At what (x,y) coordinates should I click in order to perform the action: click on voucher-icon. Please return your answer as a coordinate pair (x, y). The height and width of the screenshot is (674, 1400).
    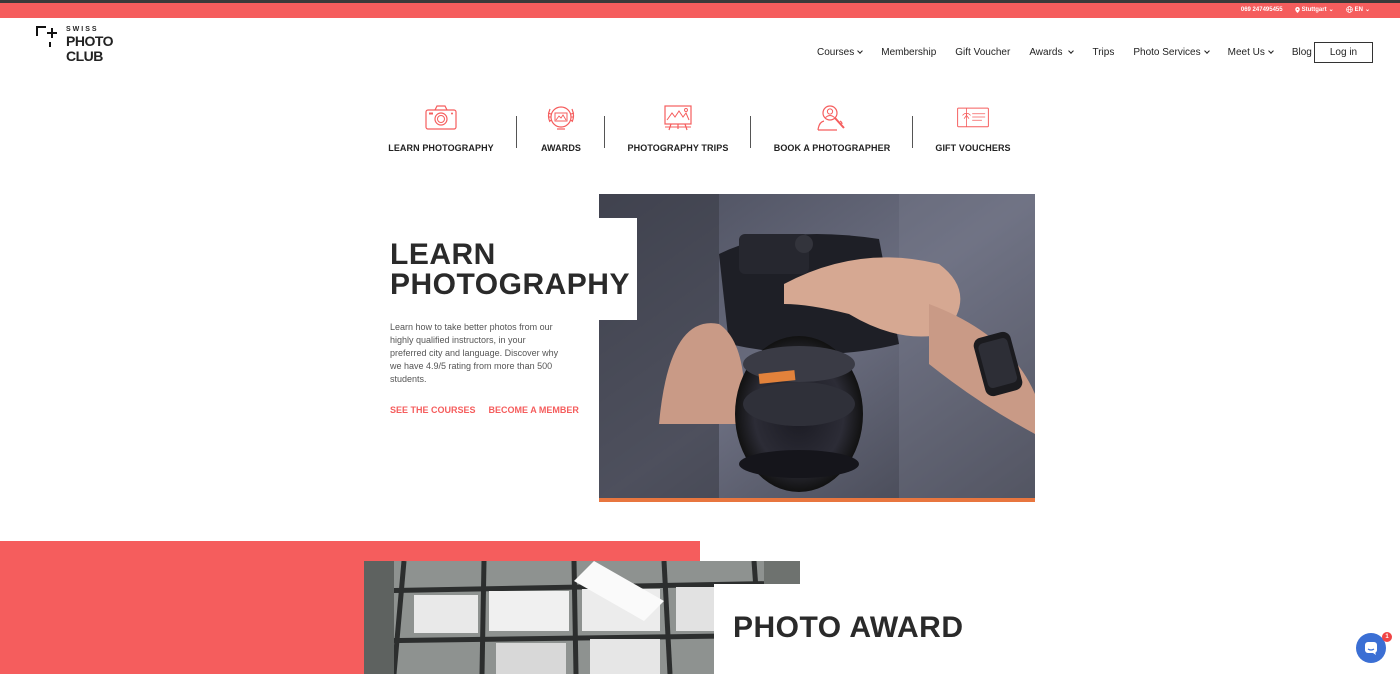
    Looking at the image, I should click on (973, 117).